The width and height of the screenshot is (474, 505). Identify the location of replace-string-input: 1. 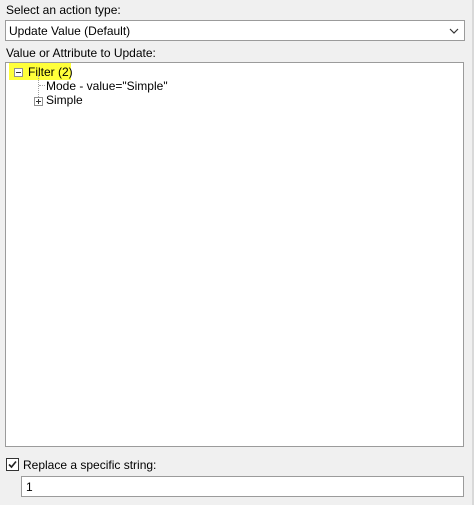
(242, 486).